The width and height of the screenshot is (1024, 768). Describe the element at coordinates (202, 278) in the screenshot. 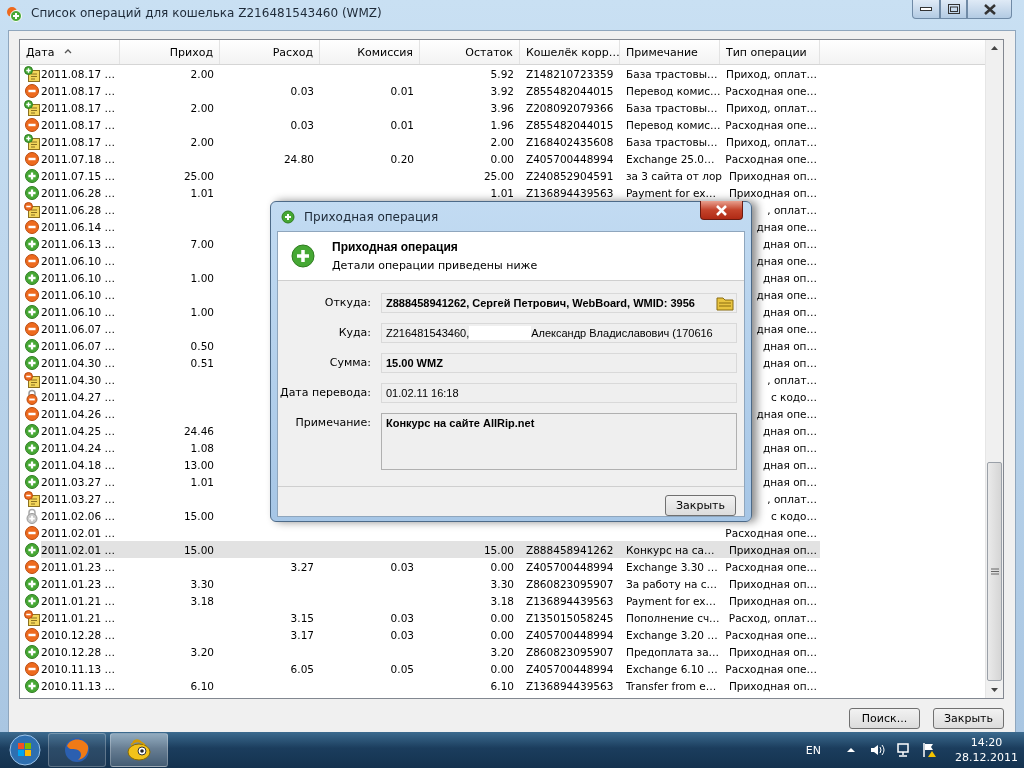

I see `table-cell-text: 1.00` at that location.